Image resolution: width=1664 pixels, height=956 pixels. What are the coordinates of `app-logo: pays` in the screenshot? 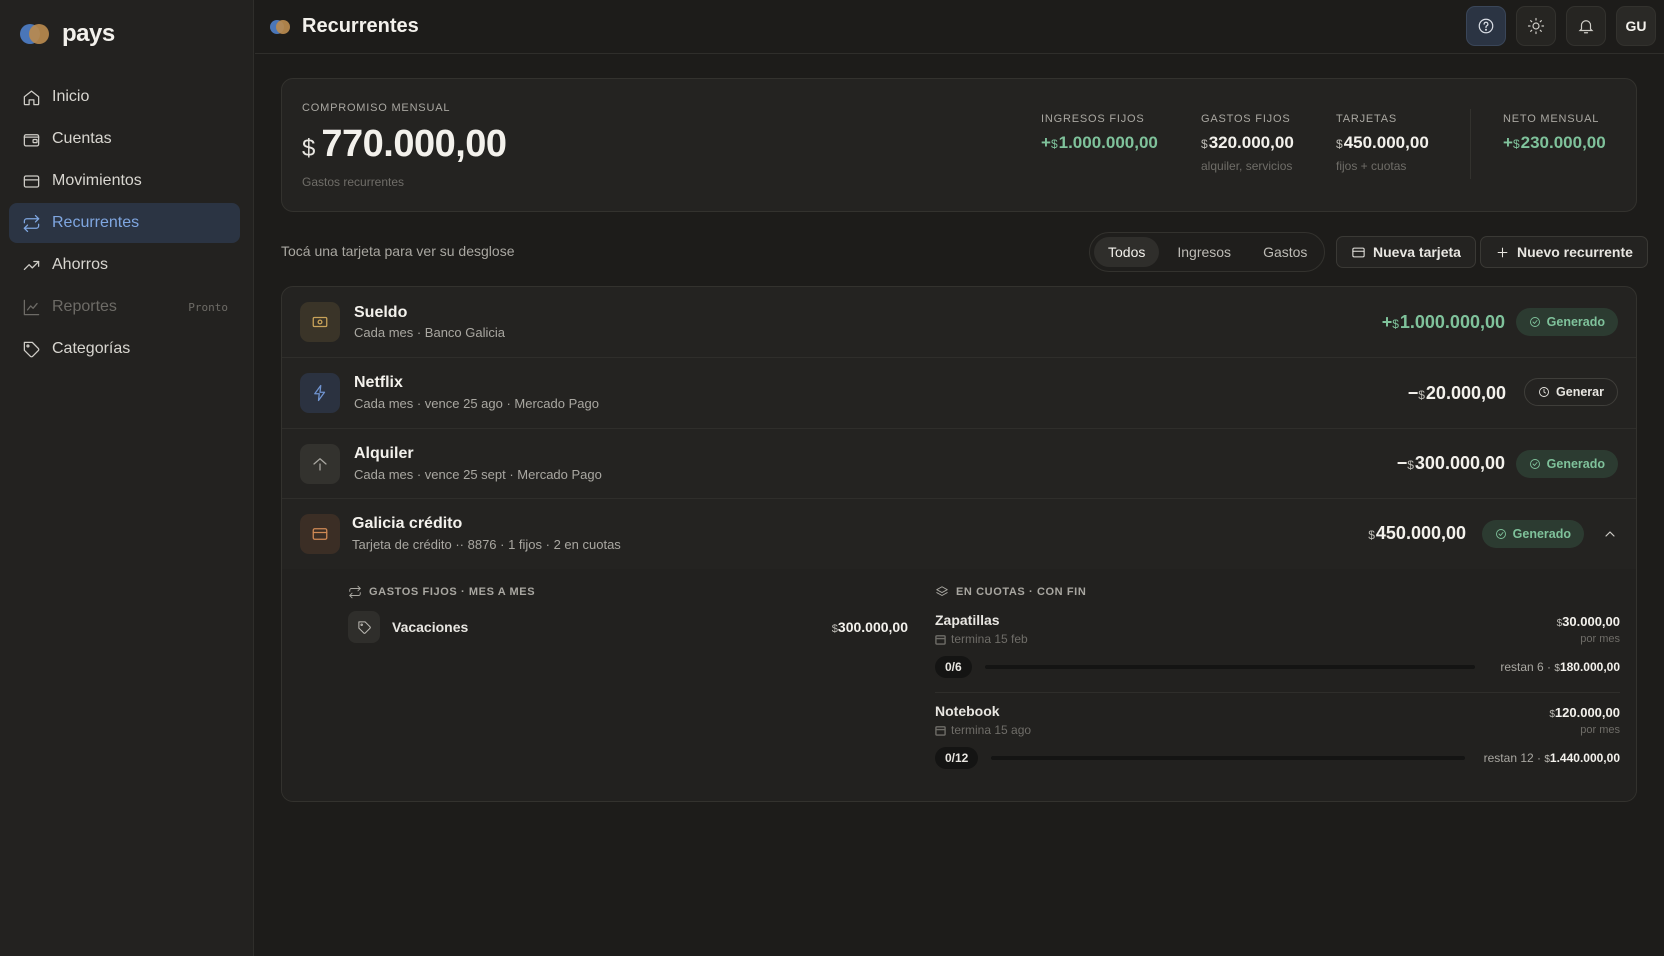 It's located at (67, 34).